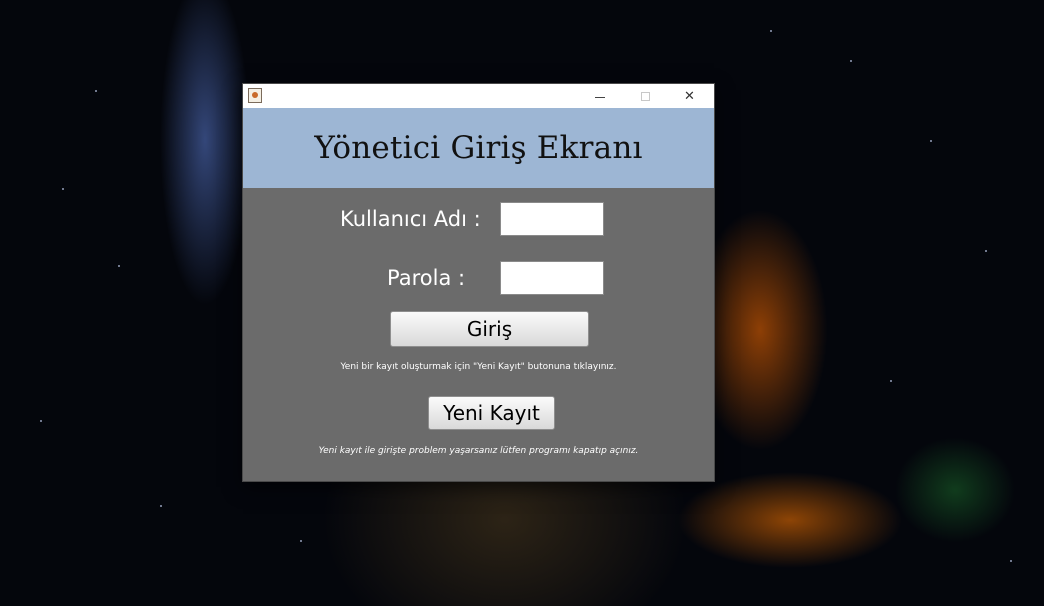  I want to click on username-label: Kullanıcı Adı :, so click(410, 219).